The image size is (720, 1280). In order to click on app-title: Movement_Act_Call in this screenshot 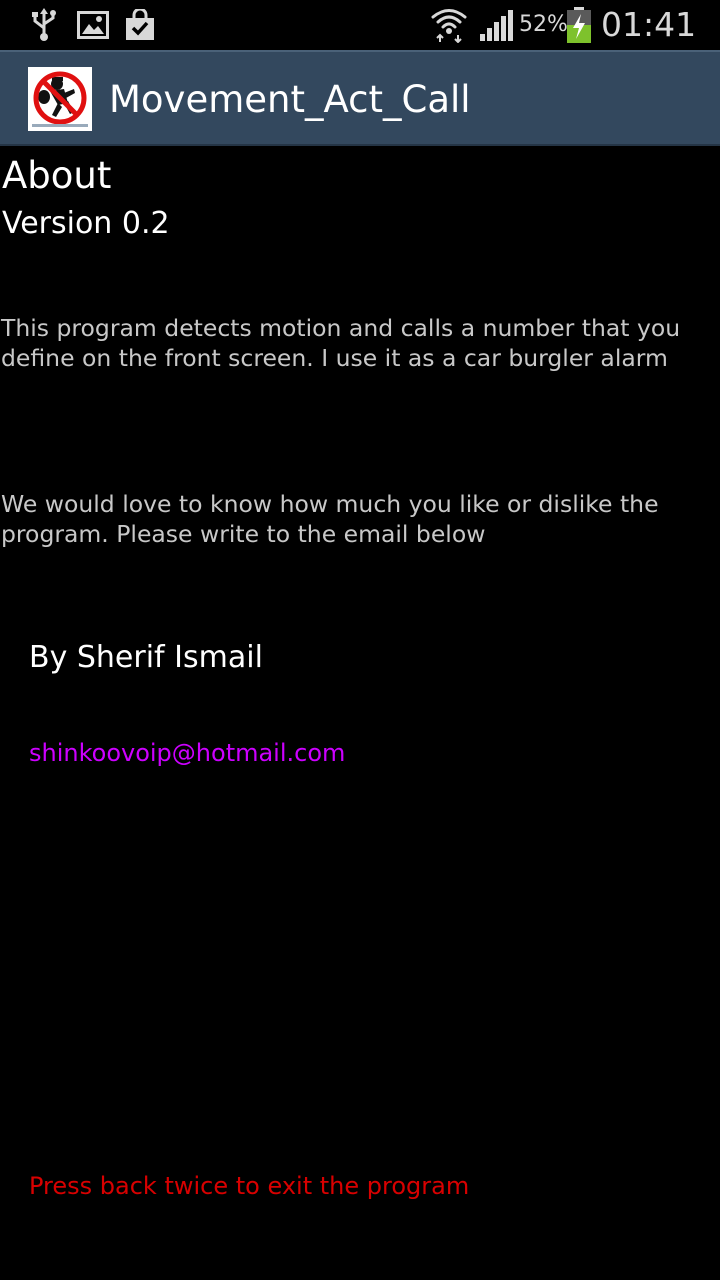, I will do `click(290, 99)`.